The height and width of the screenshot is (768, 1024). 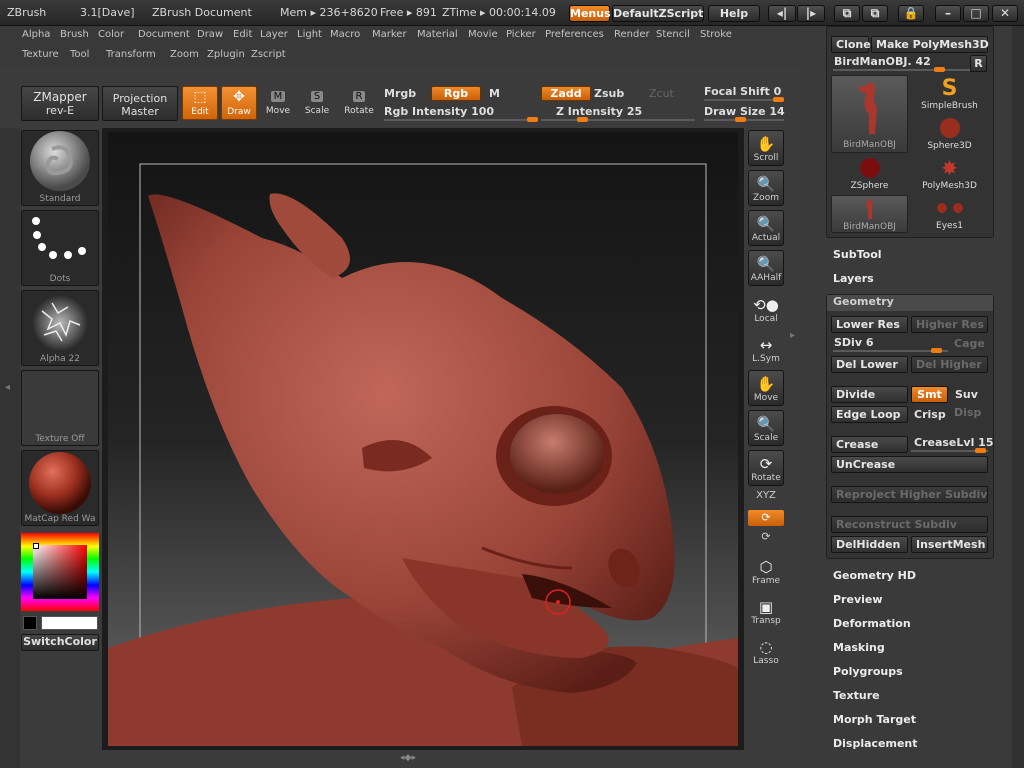 What do you see at coordinates (874, 575) in the screenshot?
I see `geometry-hd-header: Geometry HD` at bounding box center [874, 575].